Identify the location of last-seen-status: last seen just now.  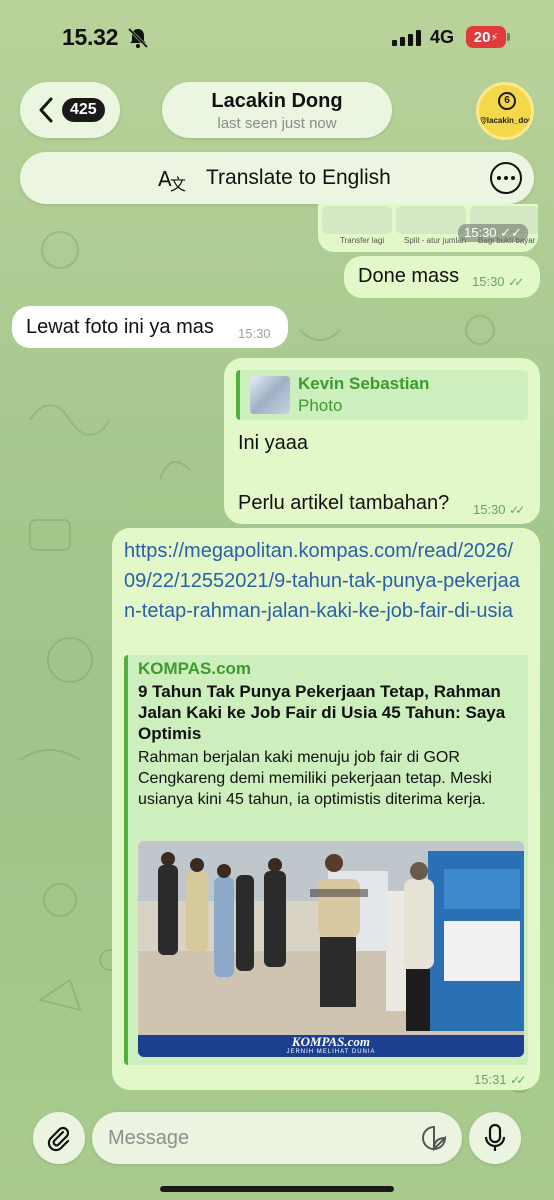
(277, 123).